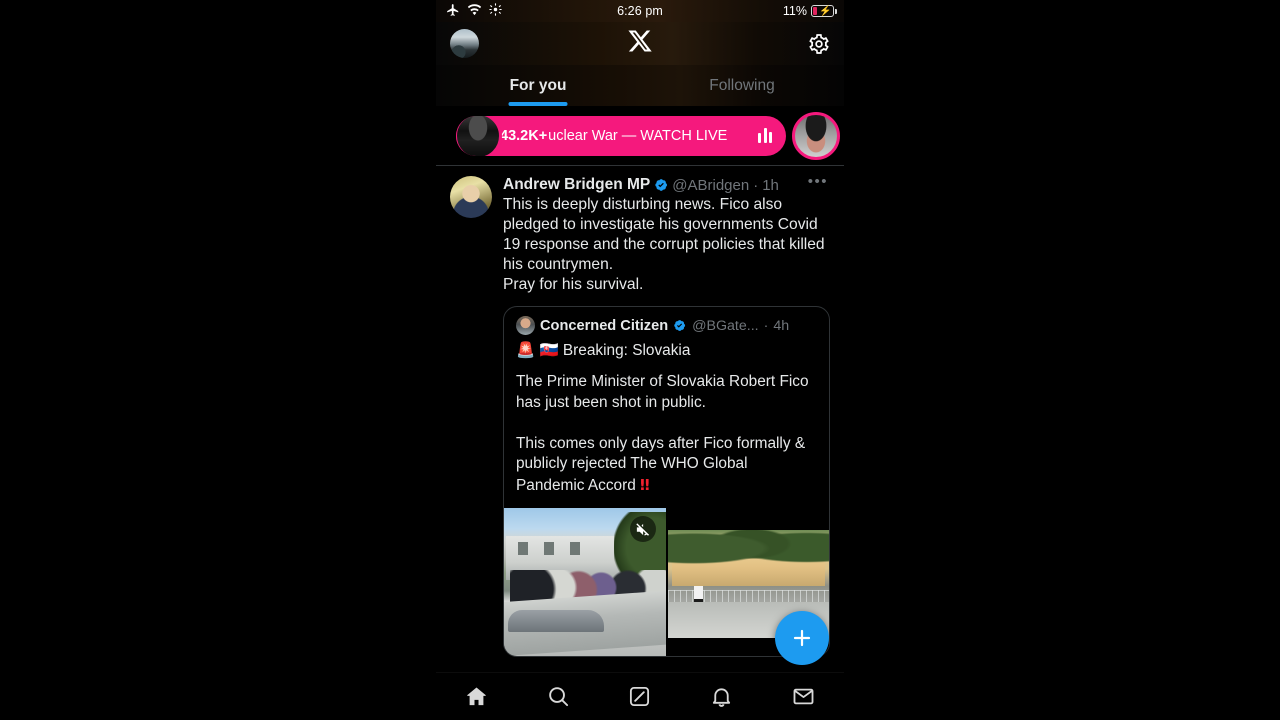 The width and height of the screenshot is (1280, 720). I want to click on status-bar-right: 11% ⚡, so click(809, 11).